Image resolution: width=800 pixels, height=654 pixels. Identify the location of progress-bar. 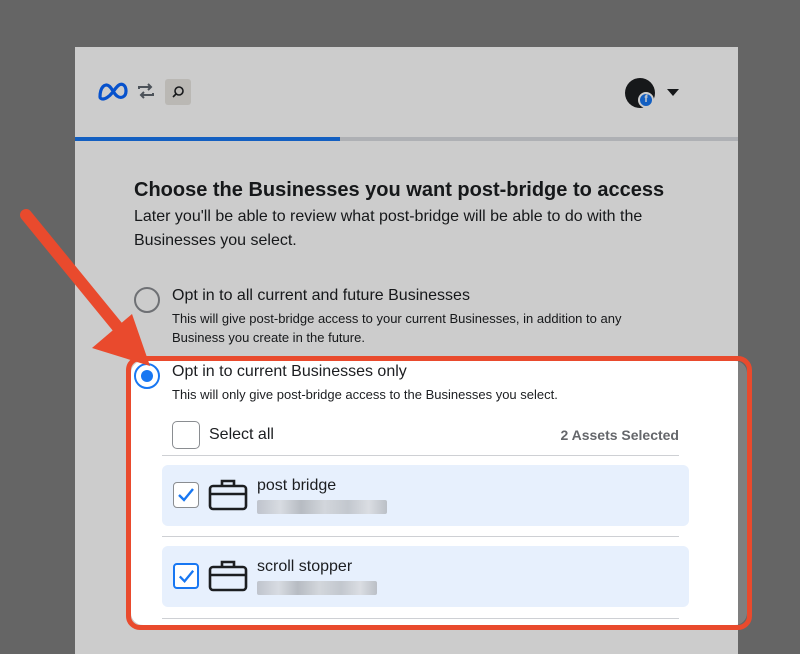
(406, 139).